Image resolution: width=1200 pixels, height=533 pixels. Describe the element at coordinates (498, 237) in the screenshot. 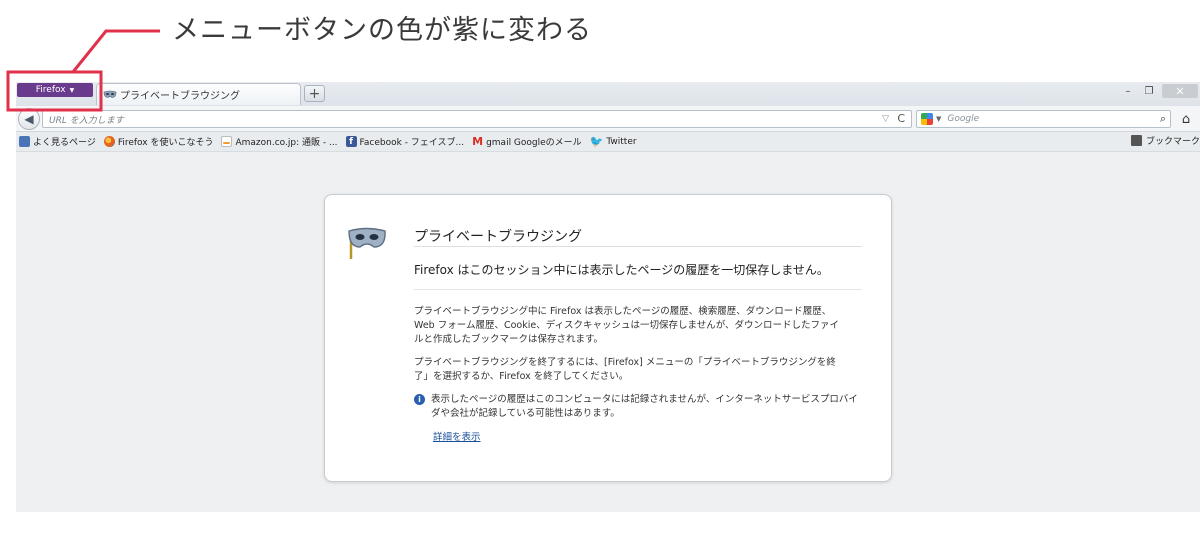

I see `page-title: プライベートブラウジング` at that location.